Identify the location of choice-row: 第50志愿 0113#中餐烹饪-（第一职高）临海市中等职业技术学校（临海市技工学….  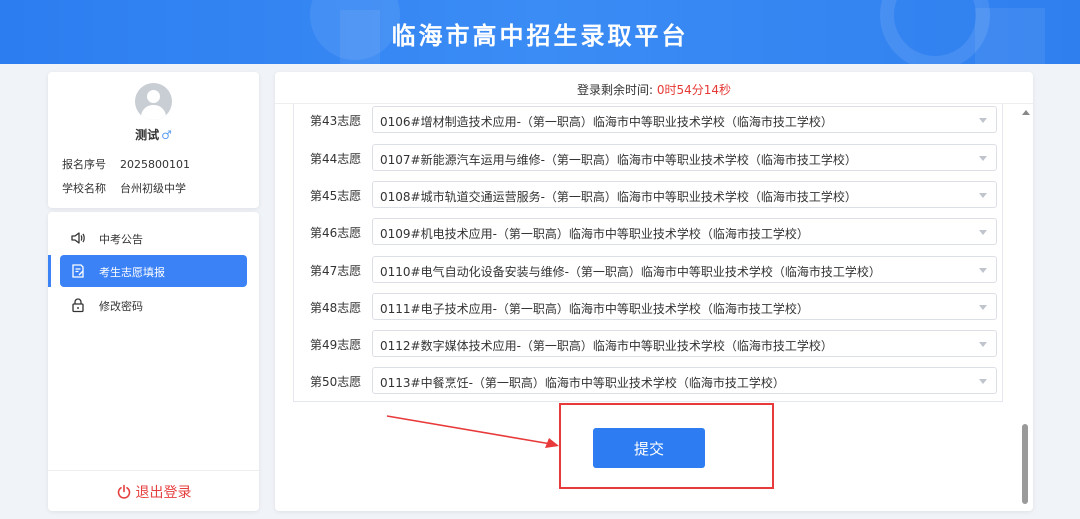
(649, 381).